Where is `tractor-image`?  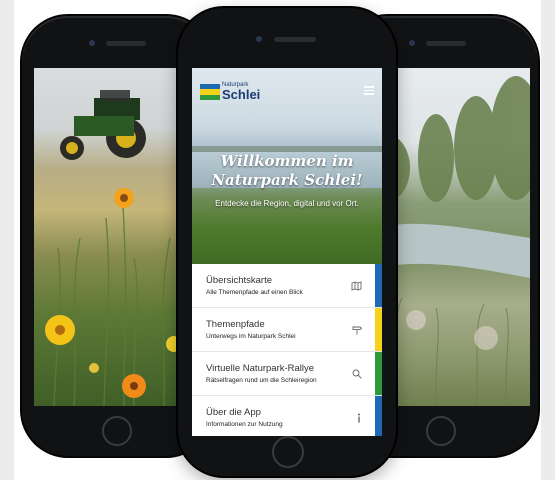
tractor-image is located at coordinates (103, 125).